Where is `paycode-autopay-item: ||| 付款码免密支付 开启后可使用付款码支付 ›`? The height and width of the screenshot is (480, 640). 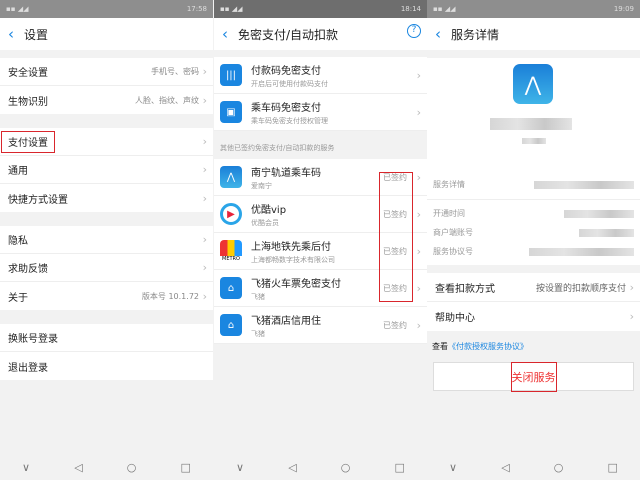
paycode-autopay-item: ||| 付款码免密支付 开启后可使用付款码支付 › is located at coordinates (320, 75).